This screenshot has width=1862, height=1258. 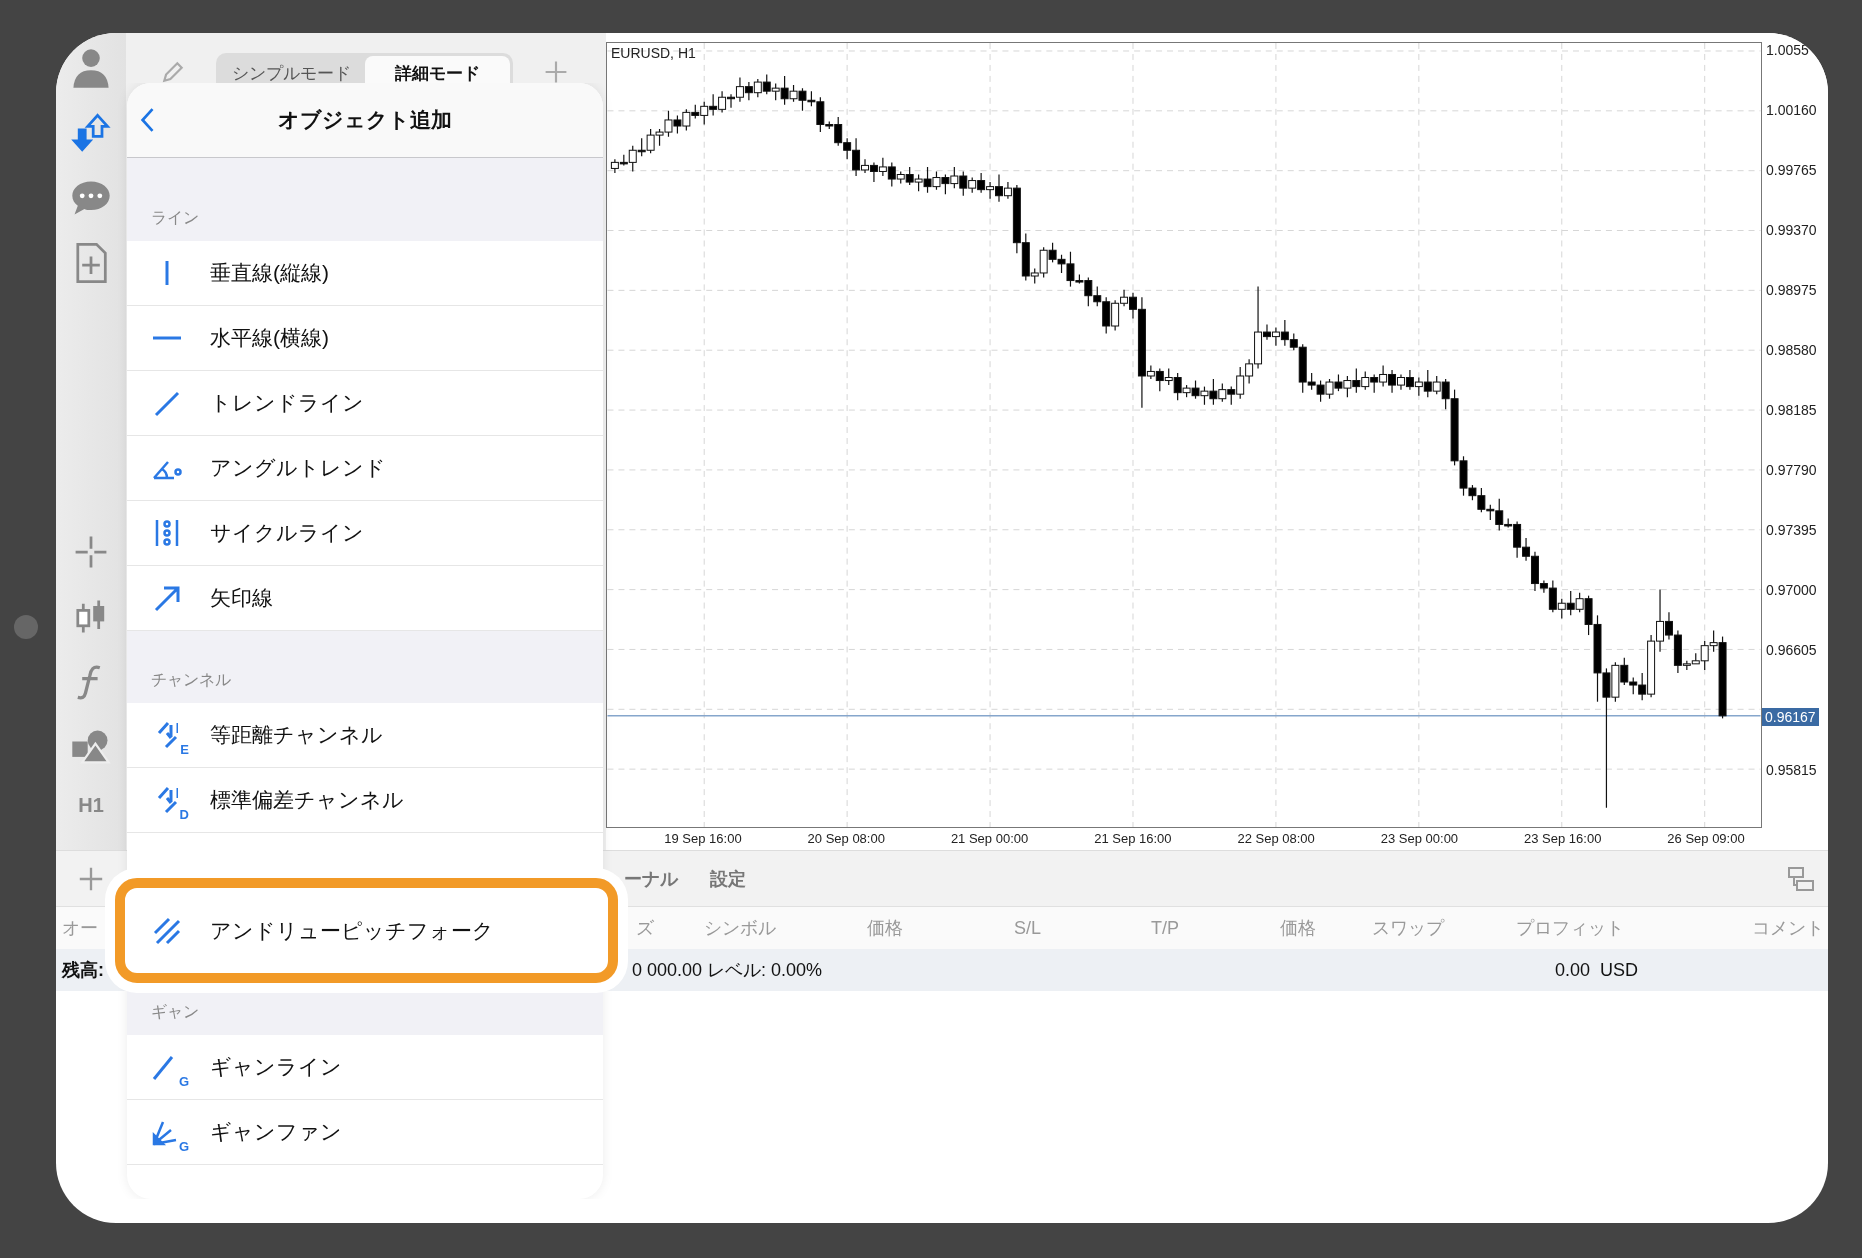 What do you see at coordinates (645, 928) in the screenshot?
I see `column-header: ズ` at bounding box center [645, 928].